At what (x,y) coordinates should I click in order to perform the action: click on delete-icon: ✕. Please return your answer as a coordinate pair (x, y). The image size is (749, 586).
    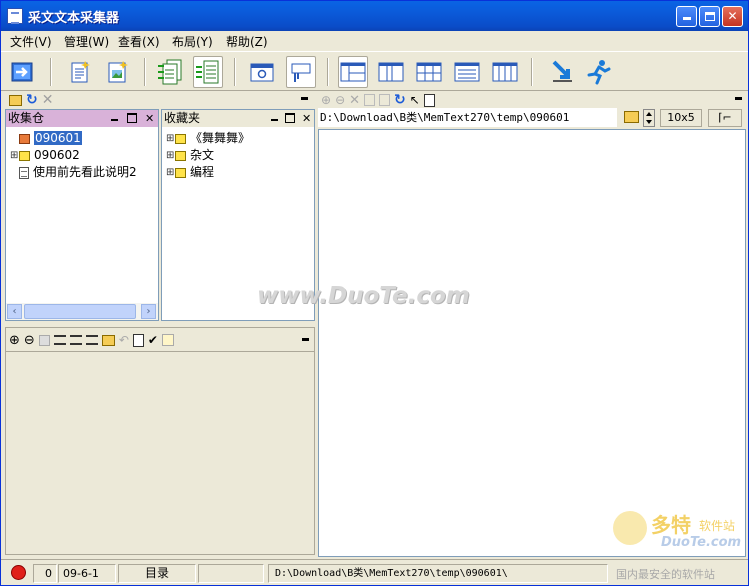
    Looking at the image, I should click on (48, 100).